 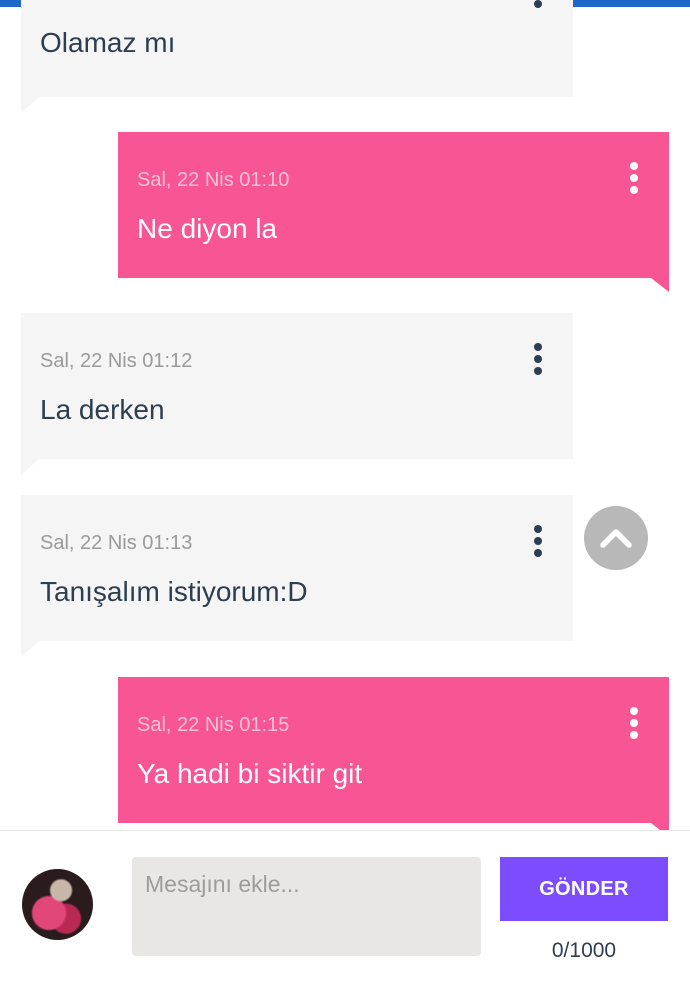 I want to click on message-incoming: Sal, 22 Nis 01:12 La derken, so click(x=297, y=394).